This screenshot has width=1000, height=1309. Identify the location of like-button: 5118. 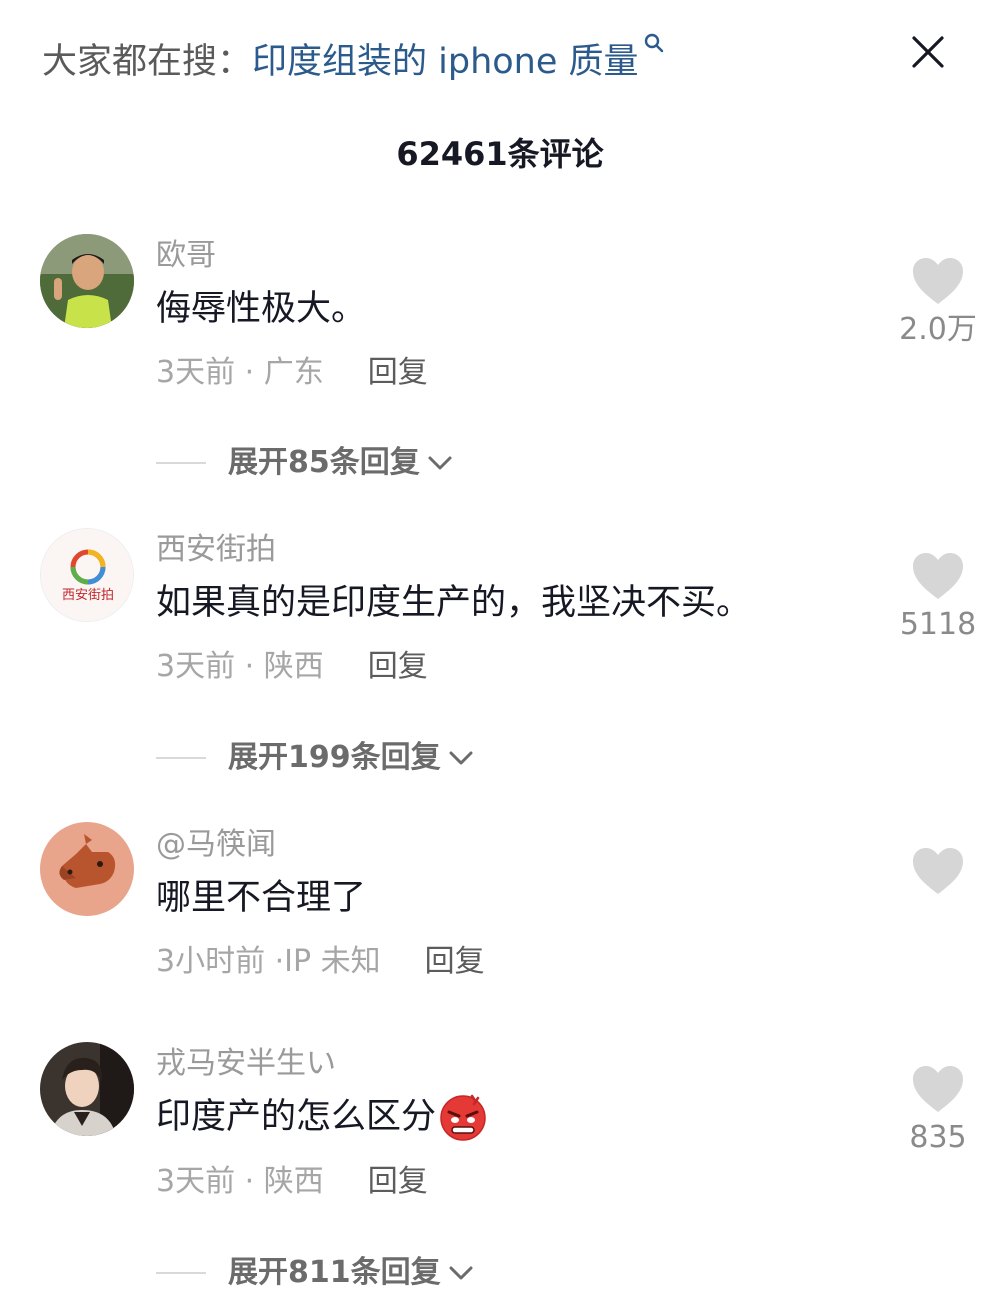
(938, 598).